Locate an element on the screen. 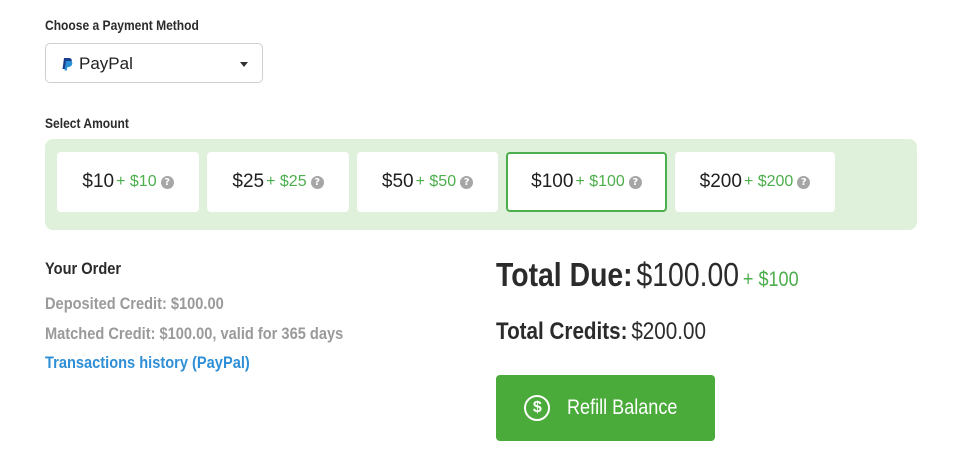  total-credits-label: Total Credits: is located at coordinates (562, 331).